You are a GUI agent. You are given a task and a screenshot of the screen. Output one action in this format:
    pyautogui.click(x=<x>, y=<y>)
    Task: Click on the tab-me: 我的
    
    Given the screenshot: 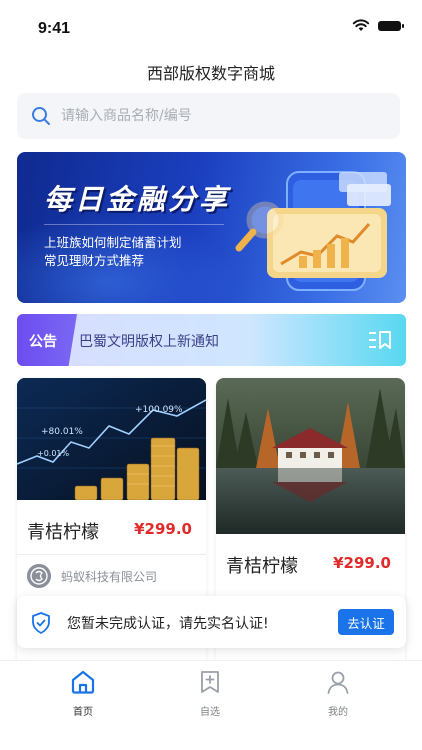 What is the action you would take?
    pyautogui.click(x=338, y=694)
    